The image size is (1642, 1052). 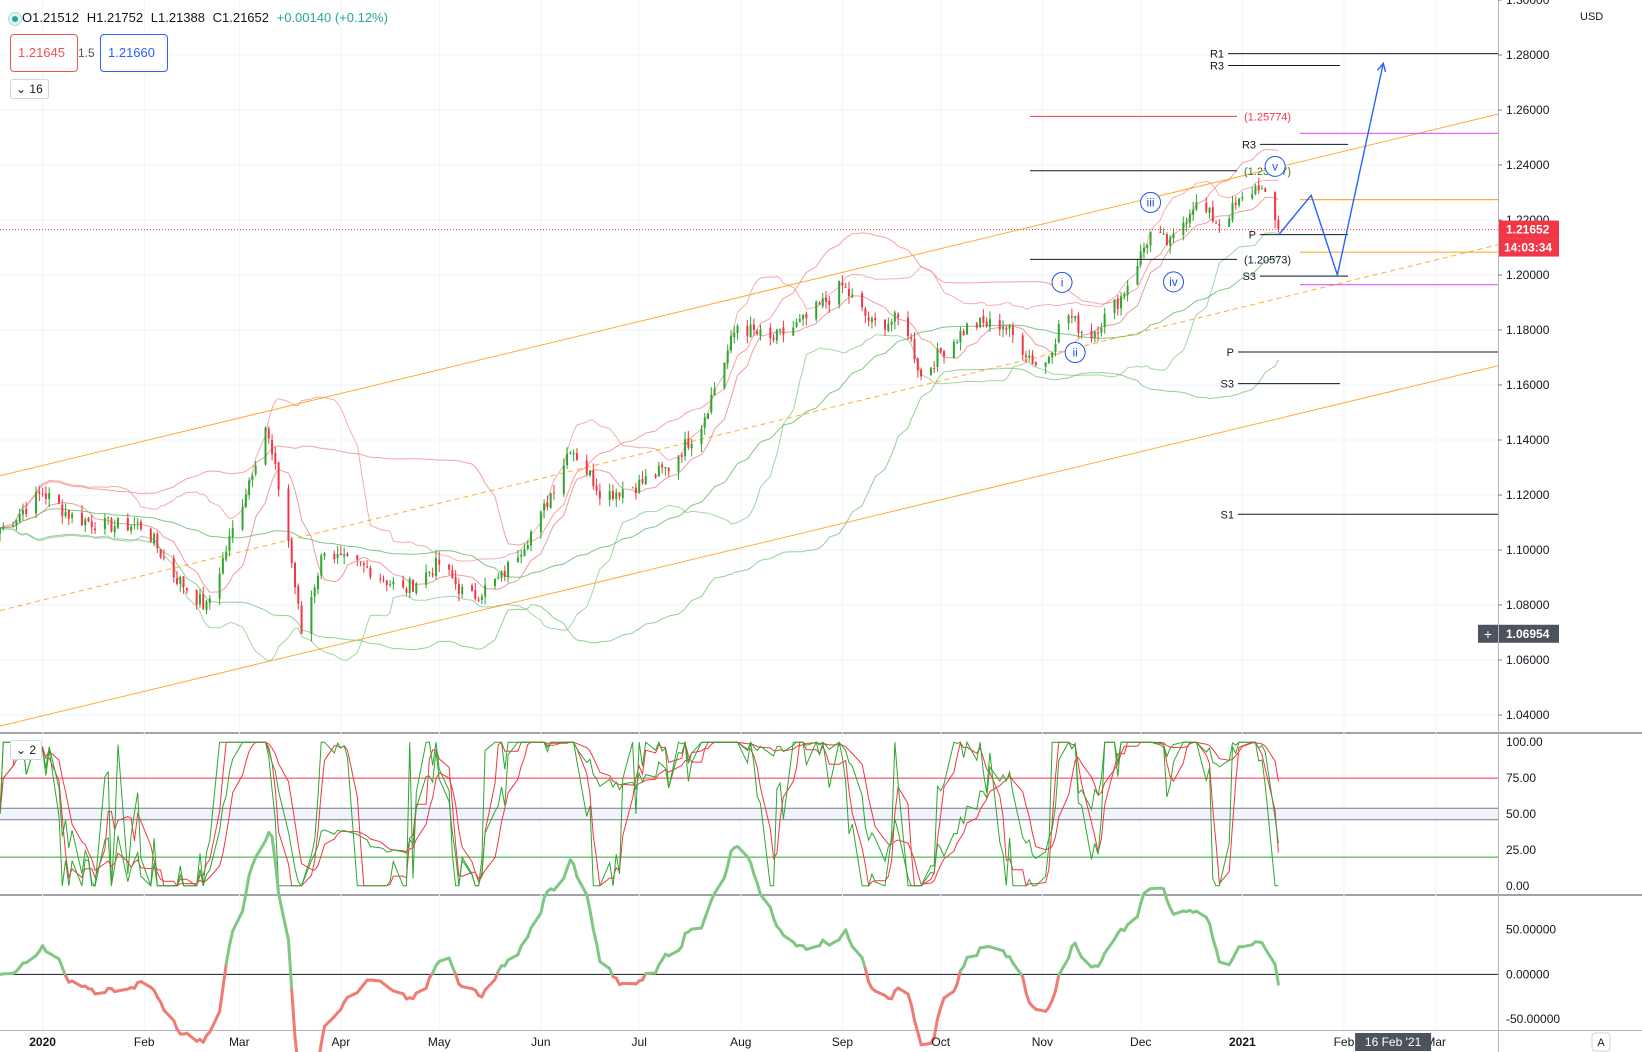 What do you see at coordinates (134, 53) in the screenshot?
I see `buy-button: 1.21660` at bounding box center [134, 53].